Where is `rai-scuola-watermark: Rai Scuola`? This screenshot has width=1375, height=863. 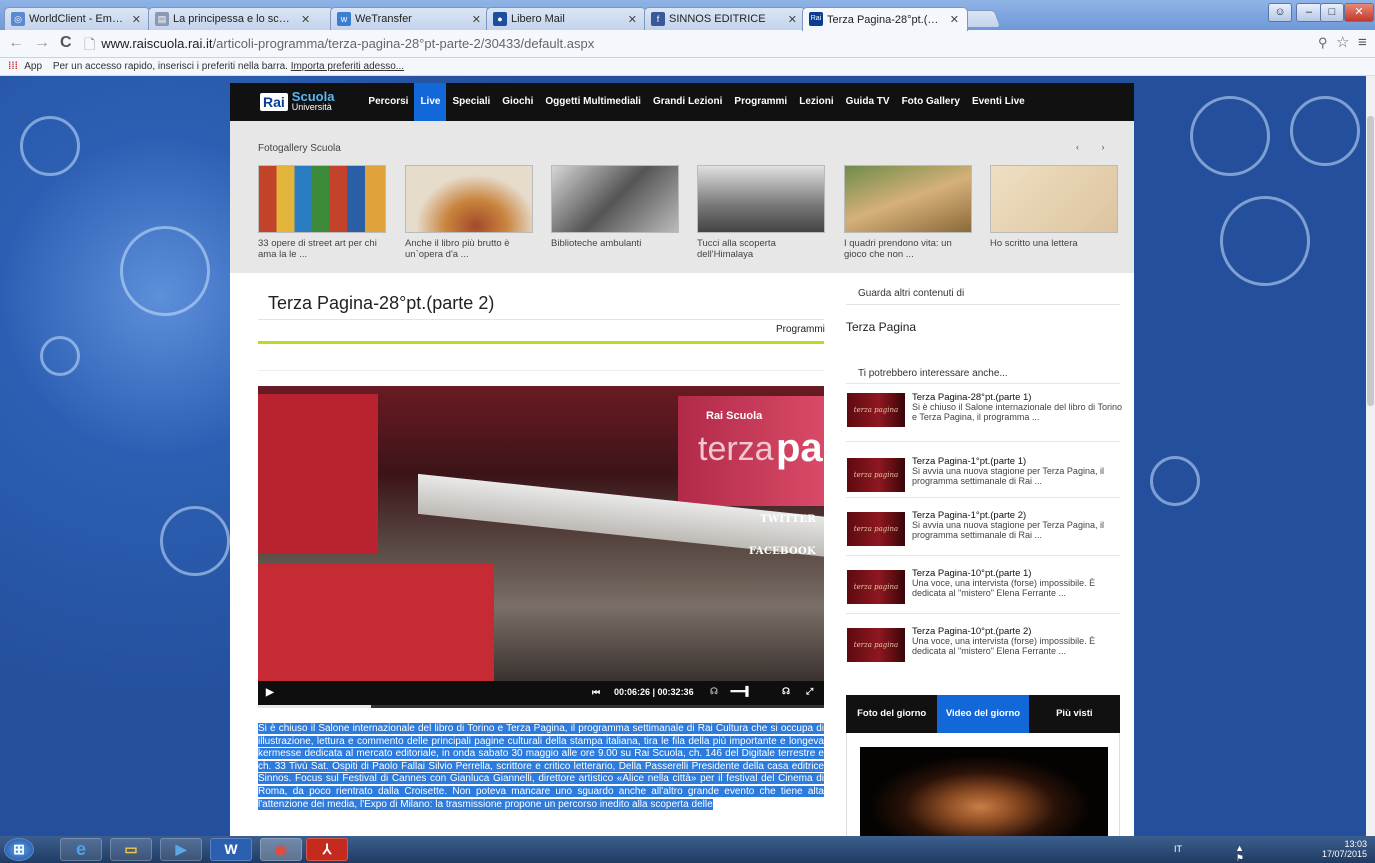 rai-scuola-watermark: Rai Scuola is located at coordinates (734, 416).